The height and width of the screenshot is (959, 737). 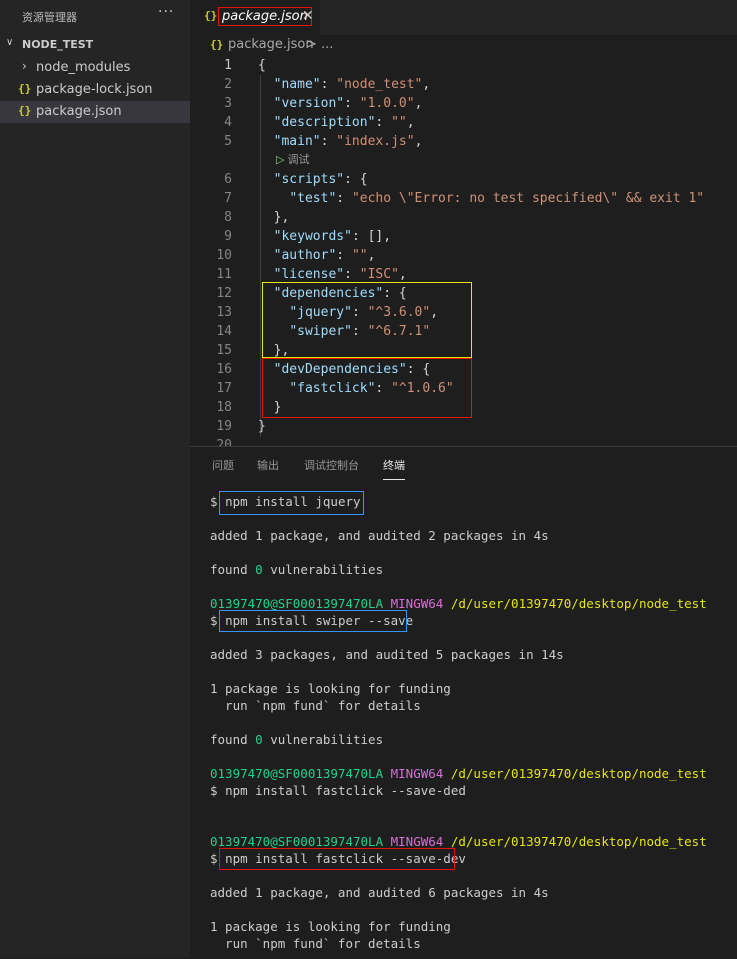 What do you see at coordinates (10, 42) in the screenshot?
I see `chevron-down-icon: ∨` at bounding box center [10, 42].